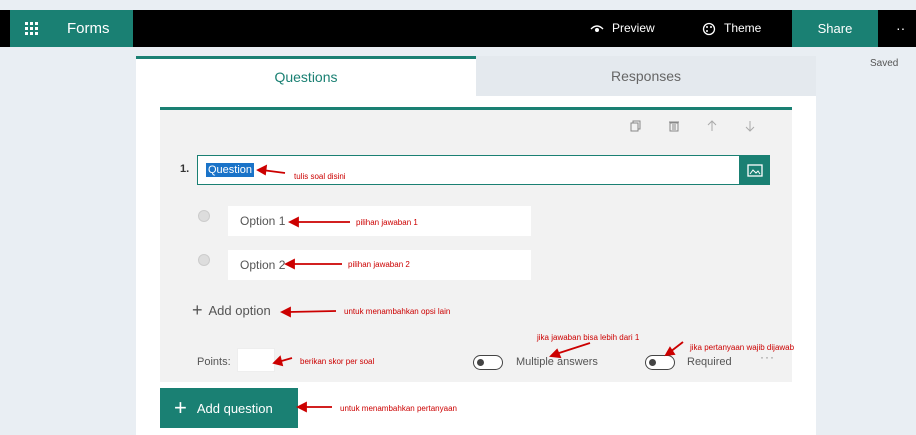  What do you see at coordinates (397, 311) in the screenshot?
I see `annotation-add-option: untuk menambahkan opsi lain` at bounding box center [397, 311].